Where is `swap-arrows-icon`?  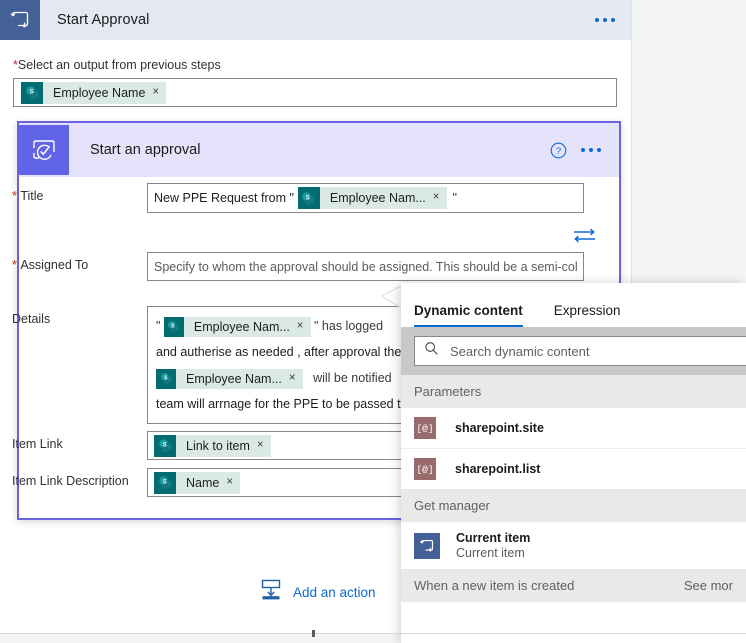 swap-arrows-icon is located at coordinates (585, 236).